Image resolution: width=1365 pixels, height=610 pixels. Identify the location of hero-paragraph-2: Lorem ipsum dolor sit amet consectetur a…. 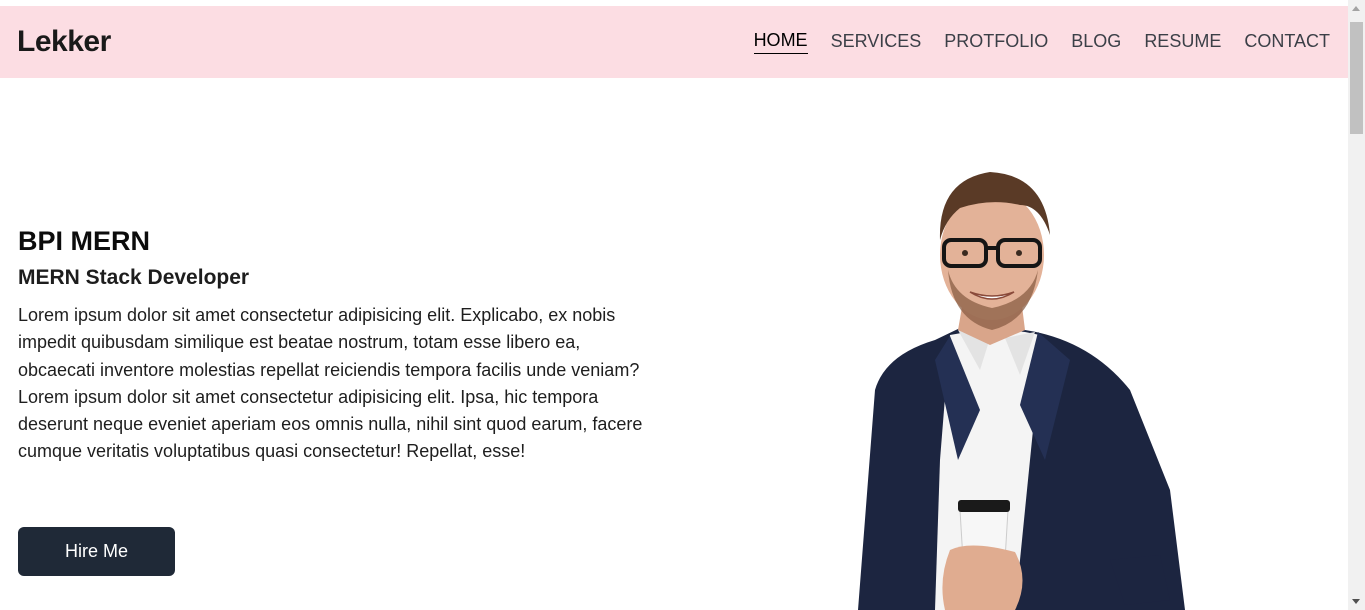
(330, 424).